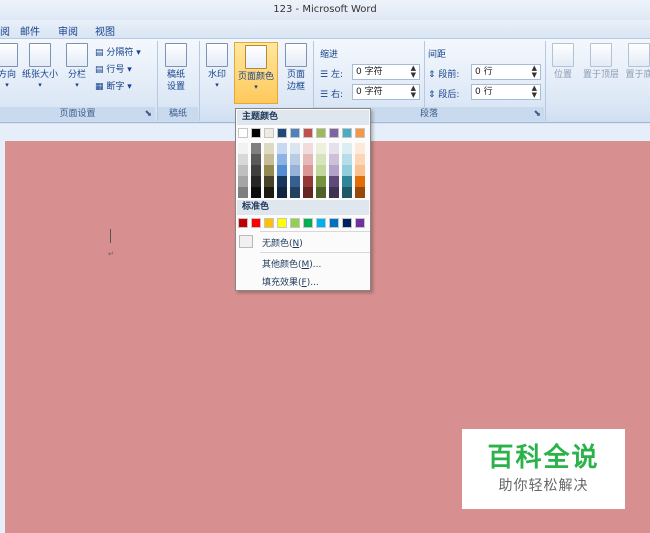  I want to click on tab-view: 视图, so click(105, 30).